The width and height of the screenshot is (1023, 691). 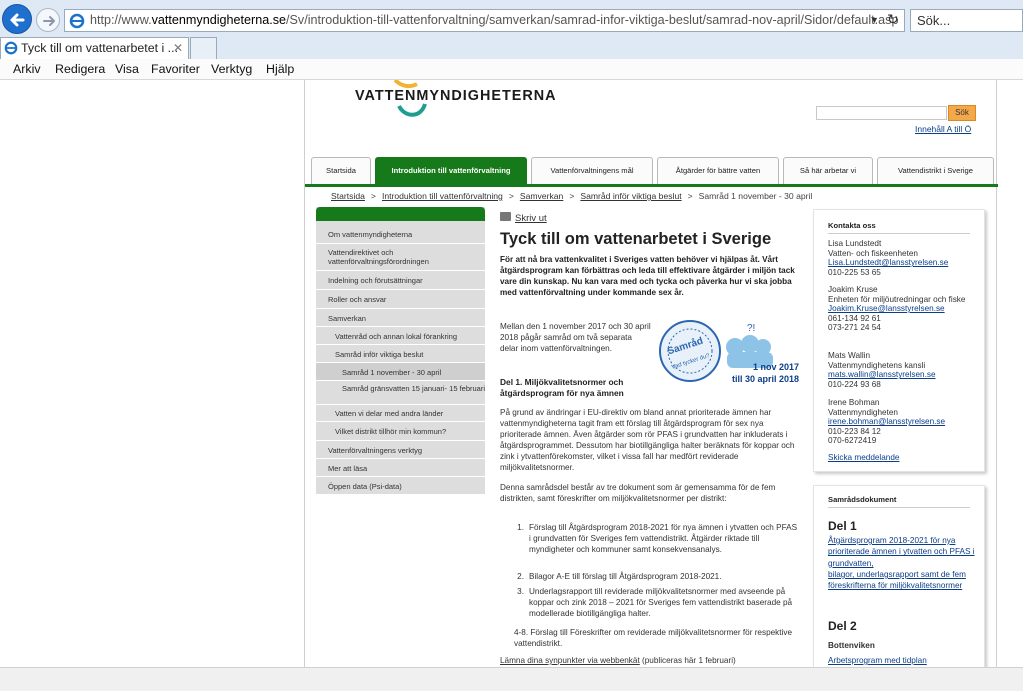 I want to click on contact-name: Irene Bohman, so click(x=854, y=402).